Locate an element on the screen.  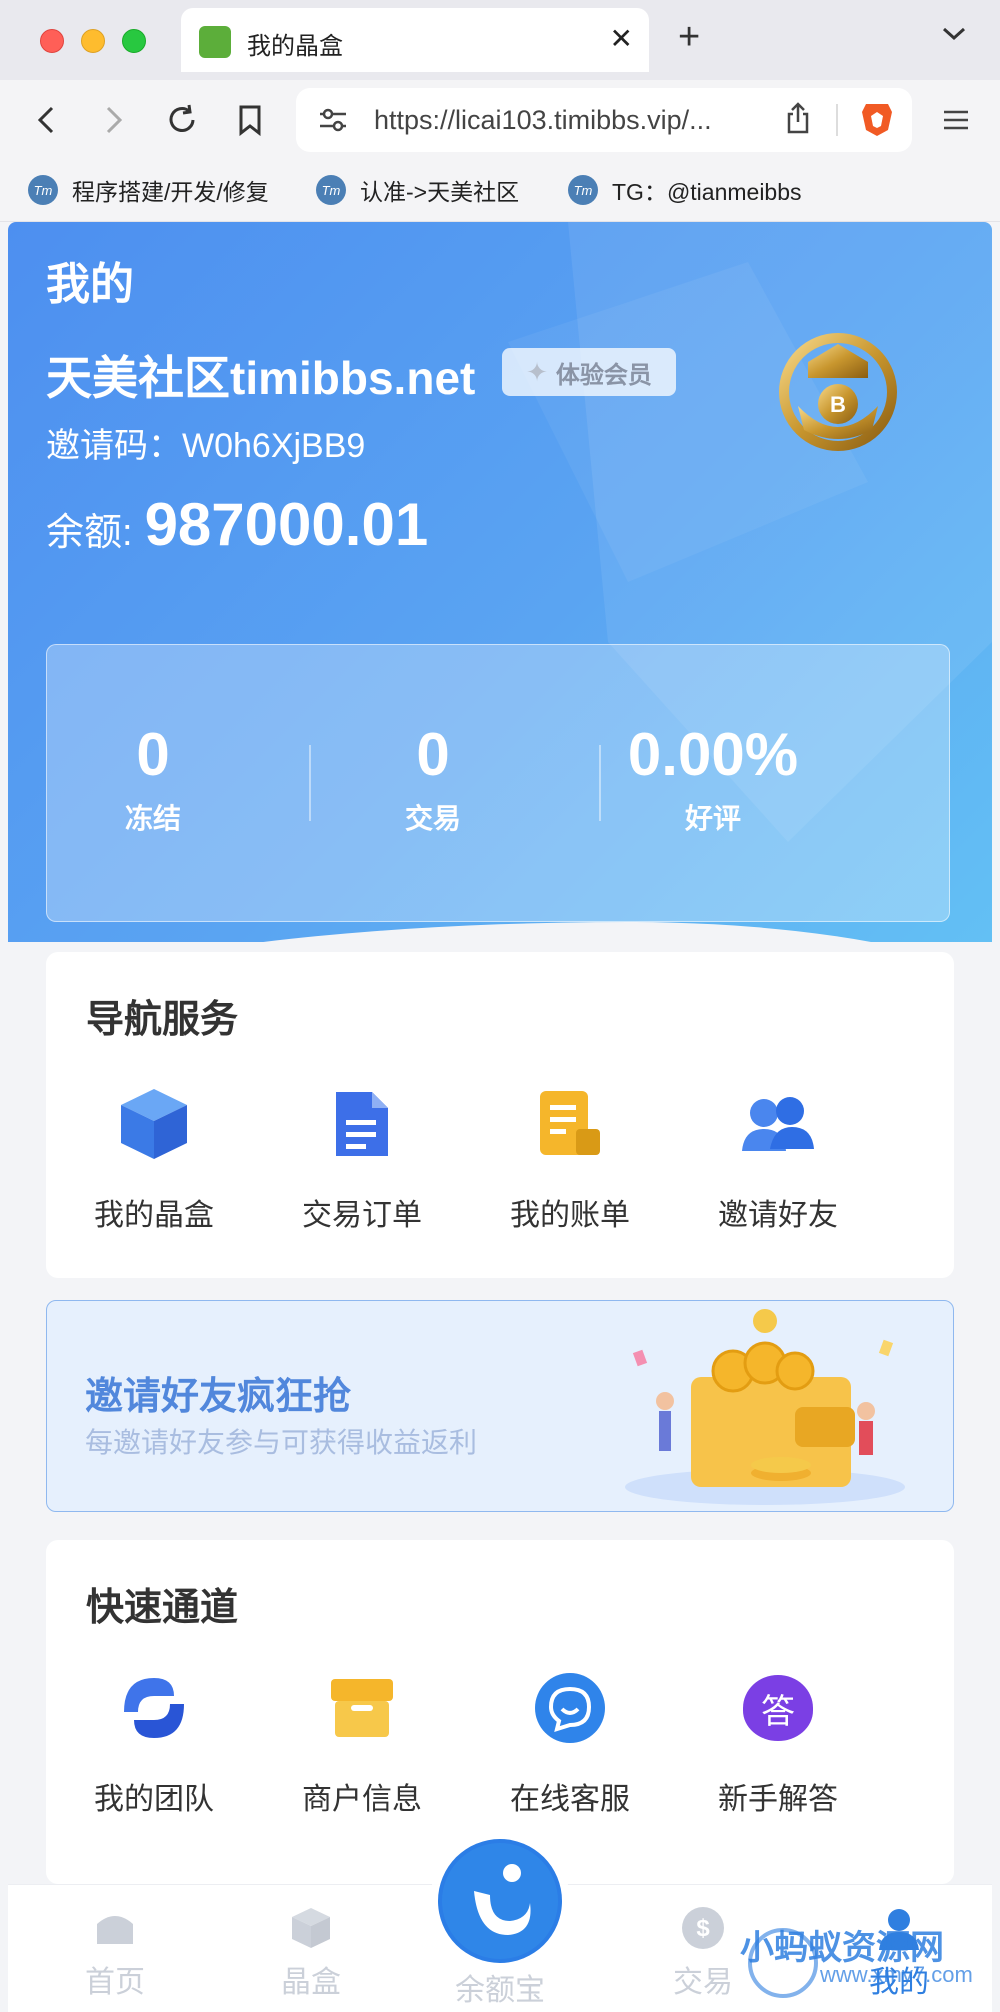
share-icon is located at coordinates (798, 121).